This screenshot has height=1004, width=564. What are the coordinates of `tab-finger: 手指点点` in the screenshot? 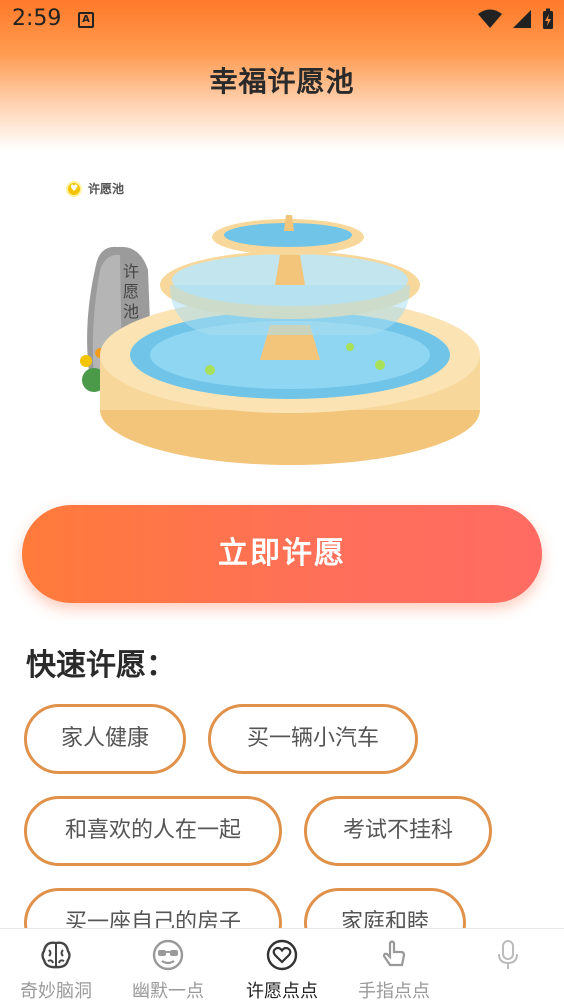 It's located at (394, 966).